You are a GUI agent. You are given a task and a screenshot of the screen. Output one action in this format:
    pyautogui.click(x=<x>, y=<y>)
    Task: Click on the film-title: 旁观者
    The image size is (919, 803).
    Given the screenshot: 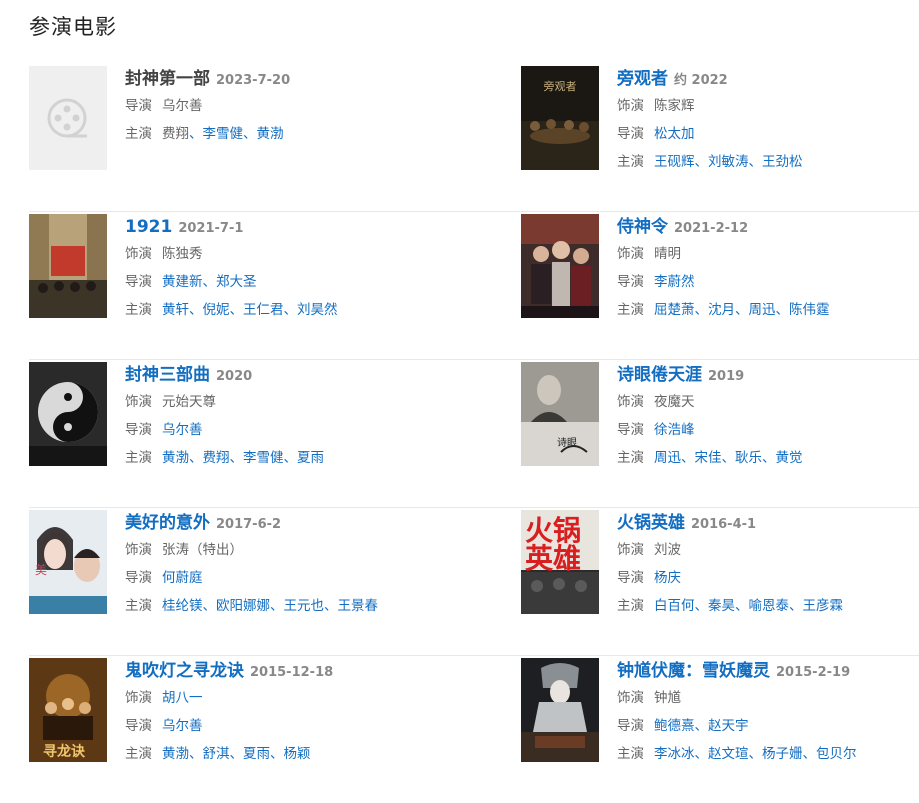 What is the action you would take?
    pyautogui.click(x=642, y=79)
    